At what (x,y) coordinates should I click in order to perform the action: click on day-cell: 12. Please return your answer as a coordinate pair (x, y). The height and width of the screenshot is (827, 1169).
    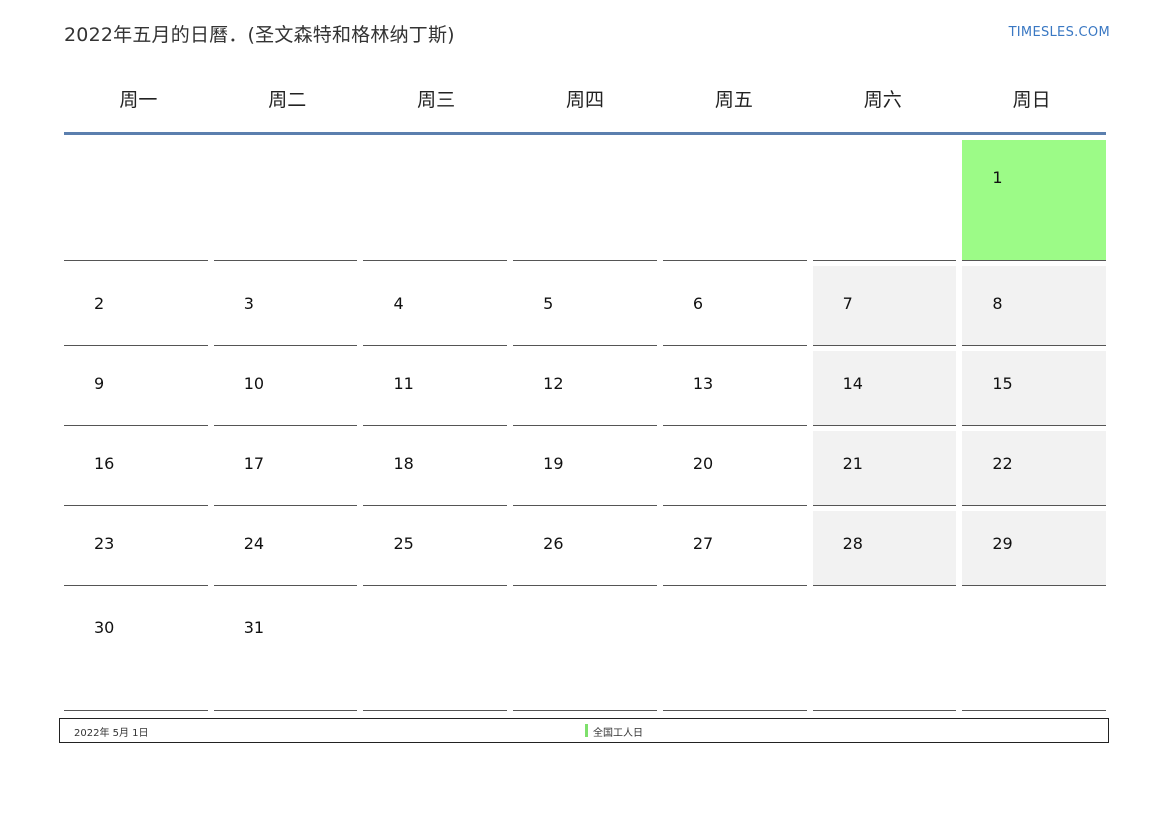
    Looking at the image, I should click on (585, 388).